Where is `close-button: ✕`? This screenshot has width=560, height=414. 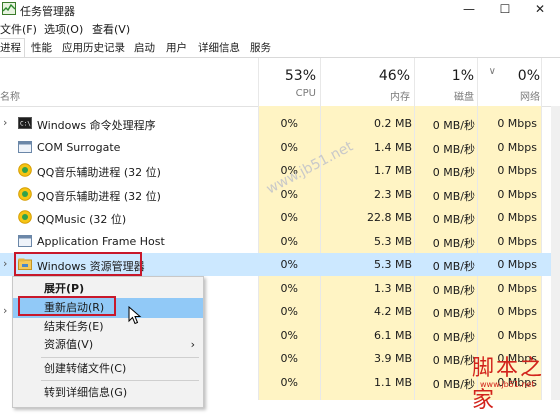 close-button: ✕ is located at coordinates (540, 9).